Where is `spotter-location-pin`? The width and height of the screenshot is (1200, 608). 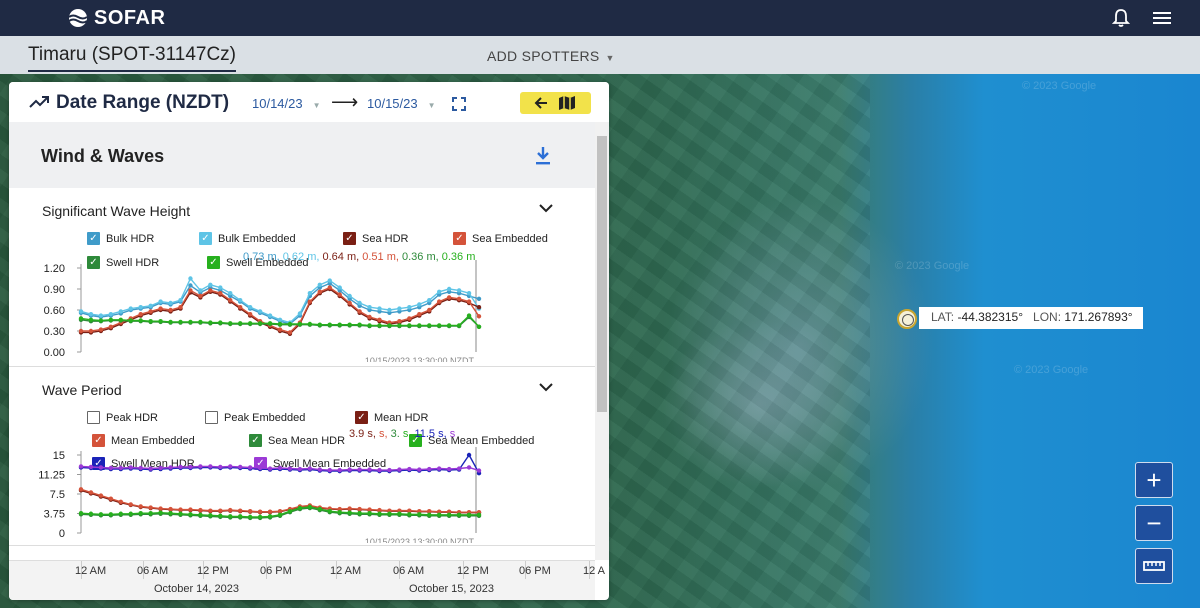
spotter-location-pin is located at coordinates (907, 319).